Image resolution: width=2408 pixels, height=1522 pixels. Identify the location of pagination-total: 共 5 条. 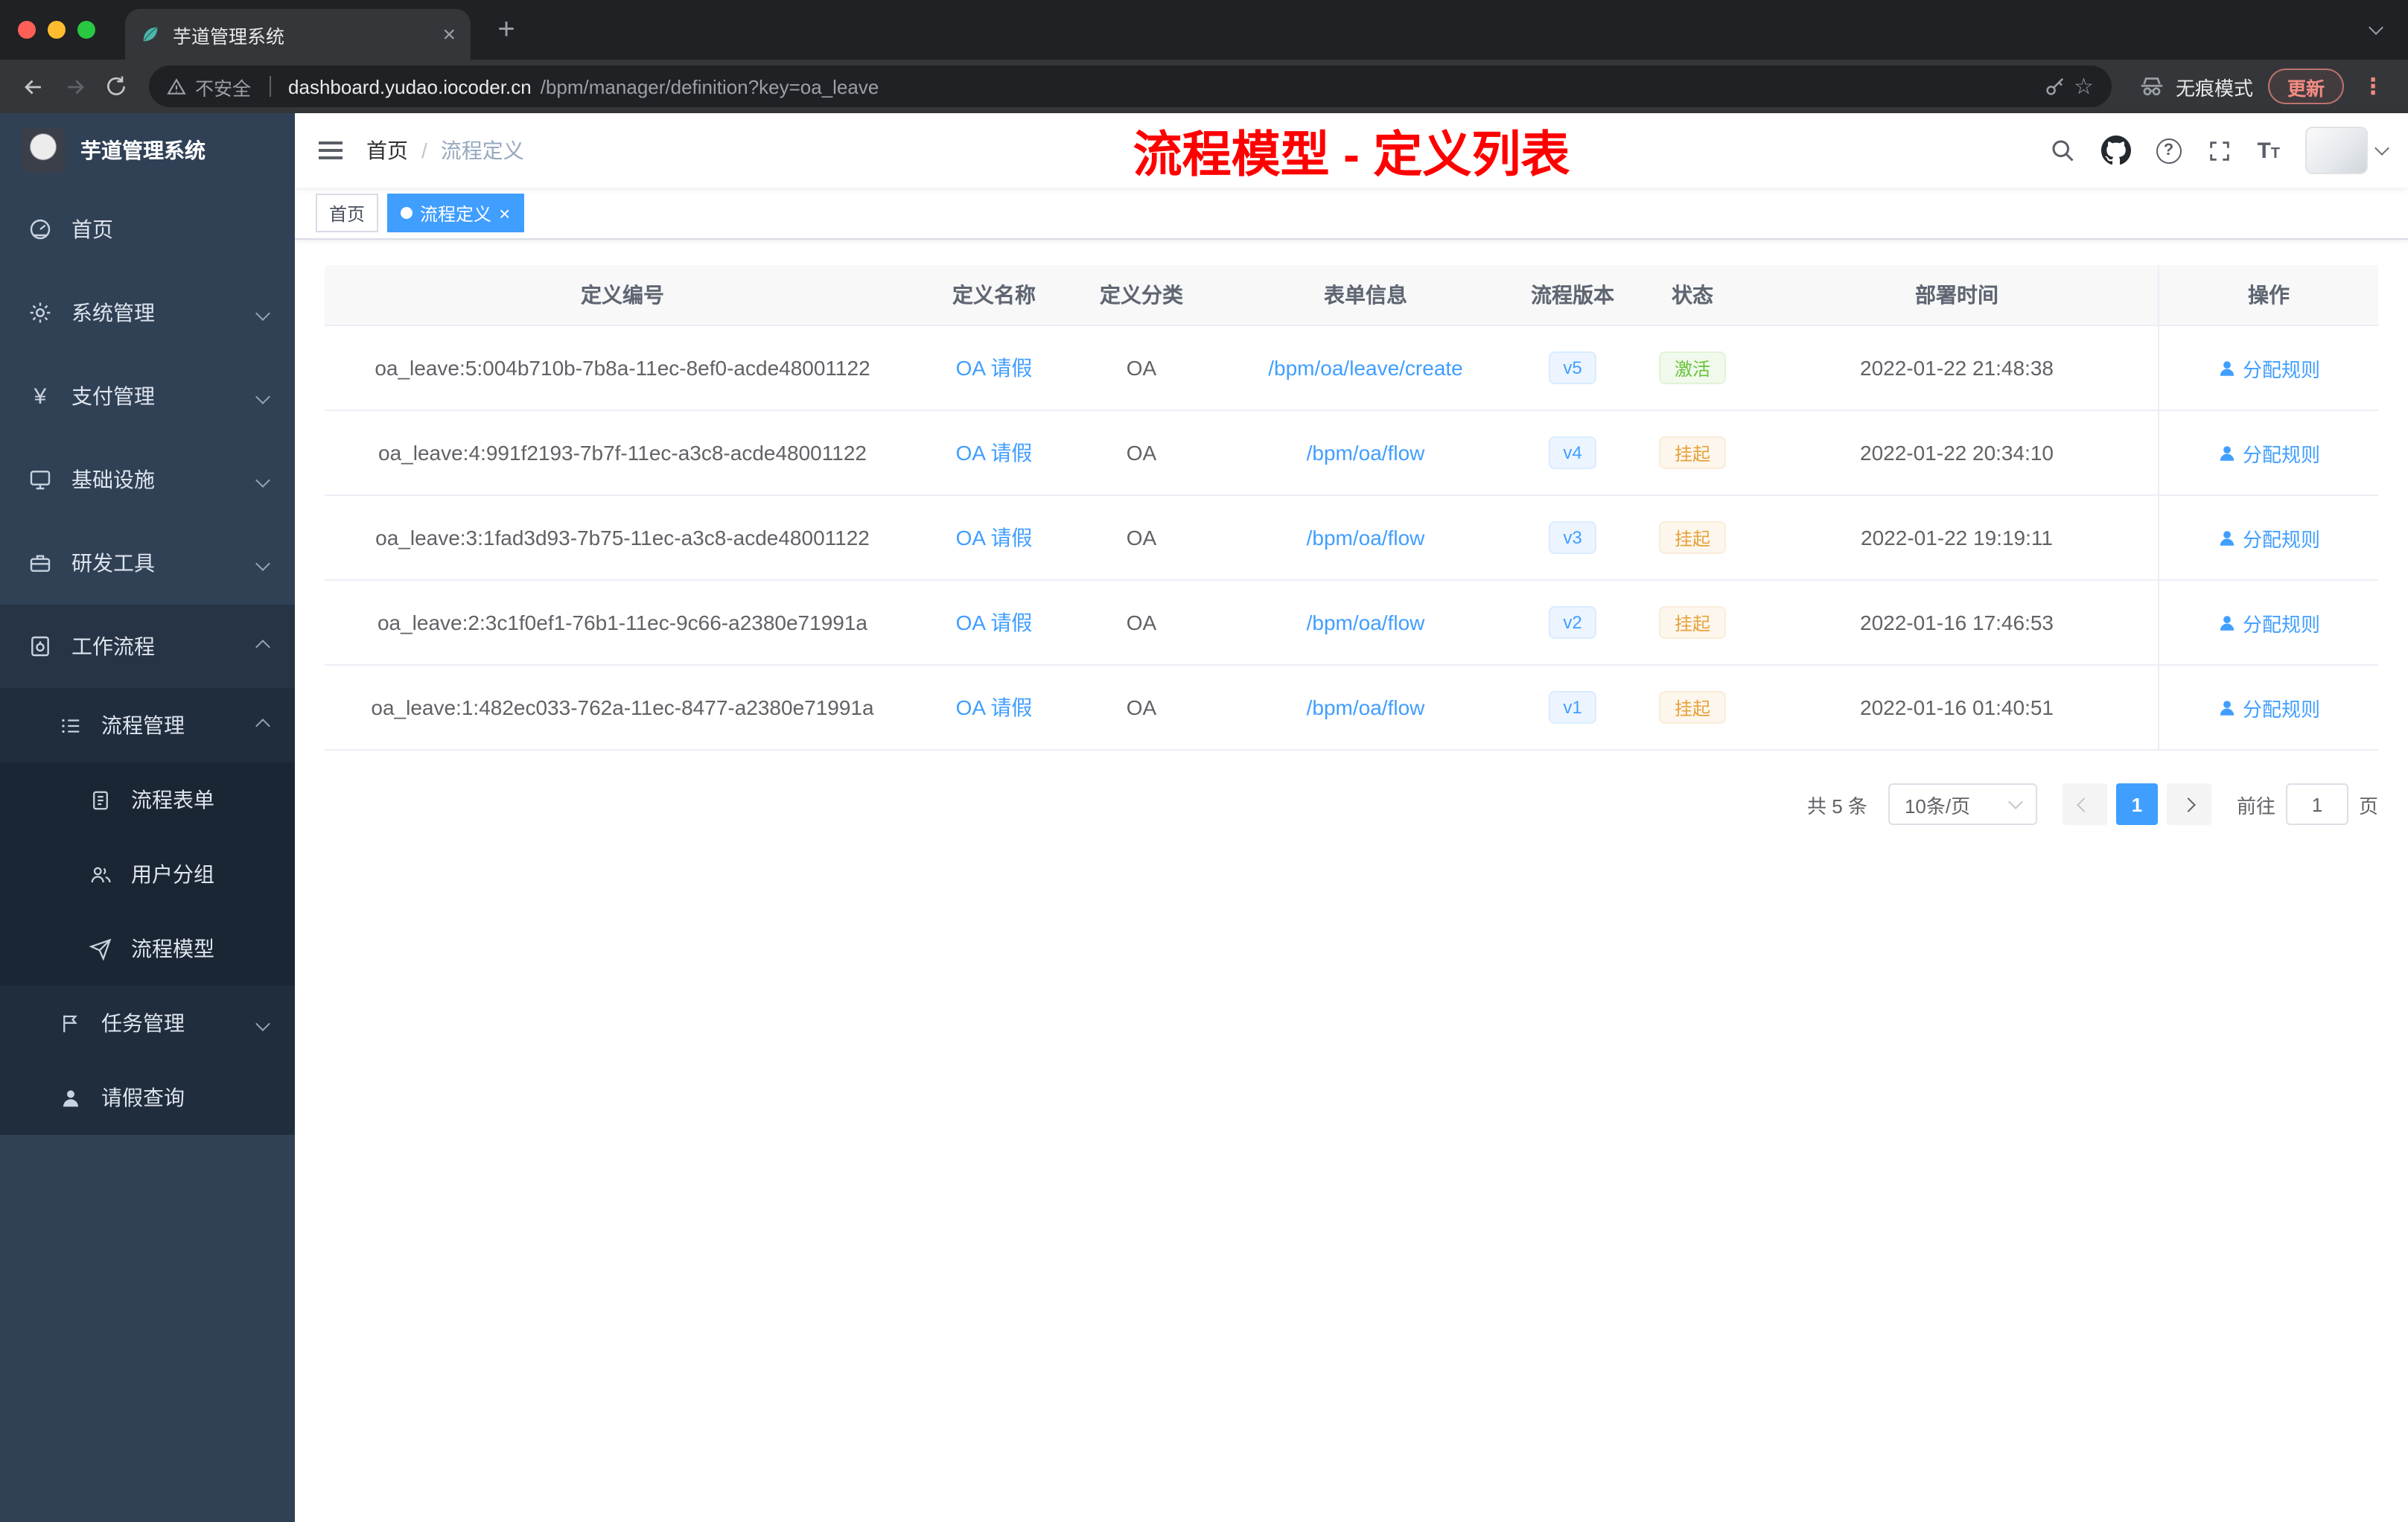
(1837, 806).